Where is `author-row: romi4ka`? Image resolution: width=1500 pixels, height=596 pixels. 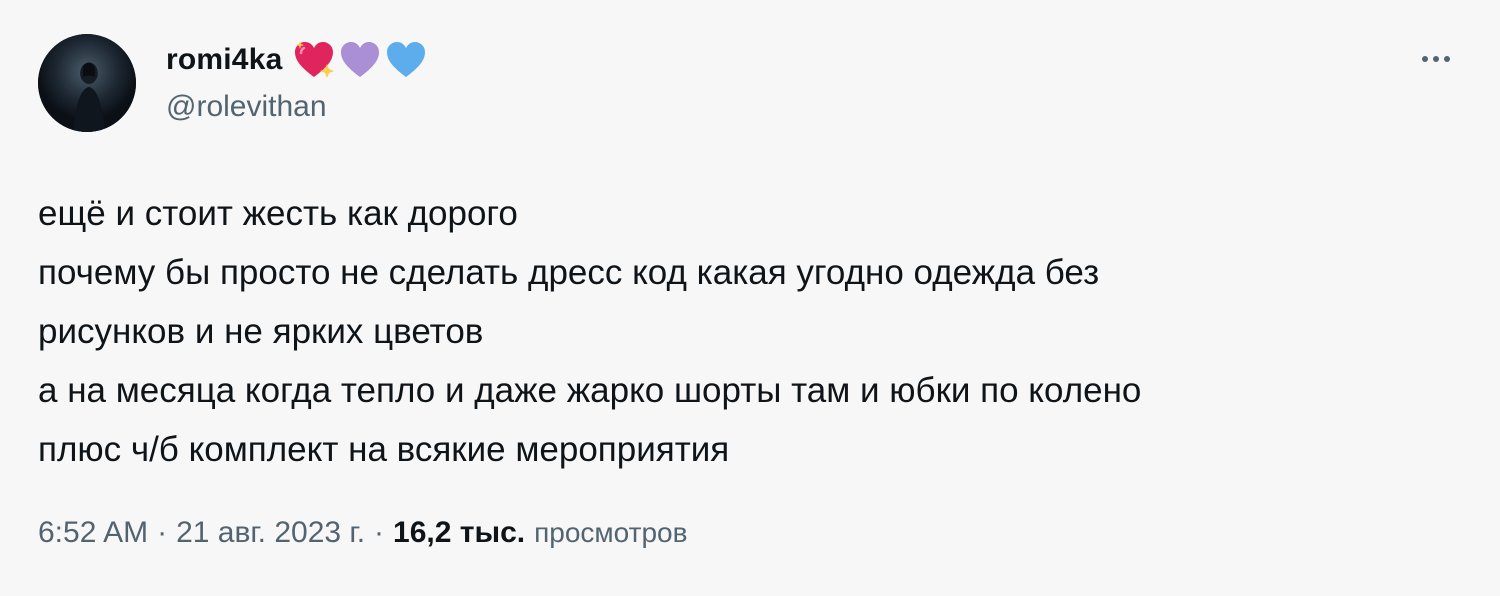 author-row: romi4ka is located at coordinates (297, 60).